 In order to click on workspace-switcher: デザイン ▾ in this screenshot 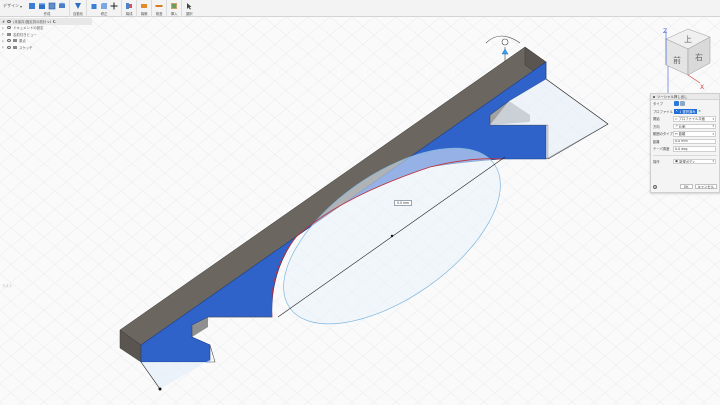, I will do `click(12, 5)`.